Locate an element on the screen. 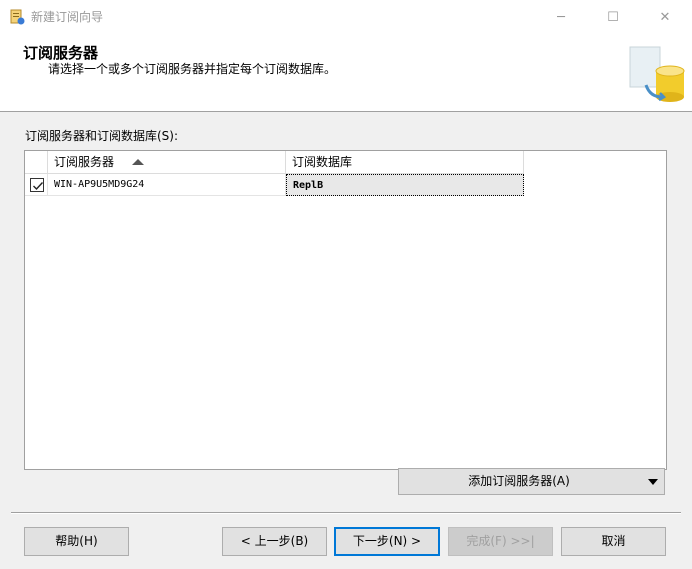 This screenshot has height=569, width=692. subscriber-checkbox is located at coordinates (37, 185).